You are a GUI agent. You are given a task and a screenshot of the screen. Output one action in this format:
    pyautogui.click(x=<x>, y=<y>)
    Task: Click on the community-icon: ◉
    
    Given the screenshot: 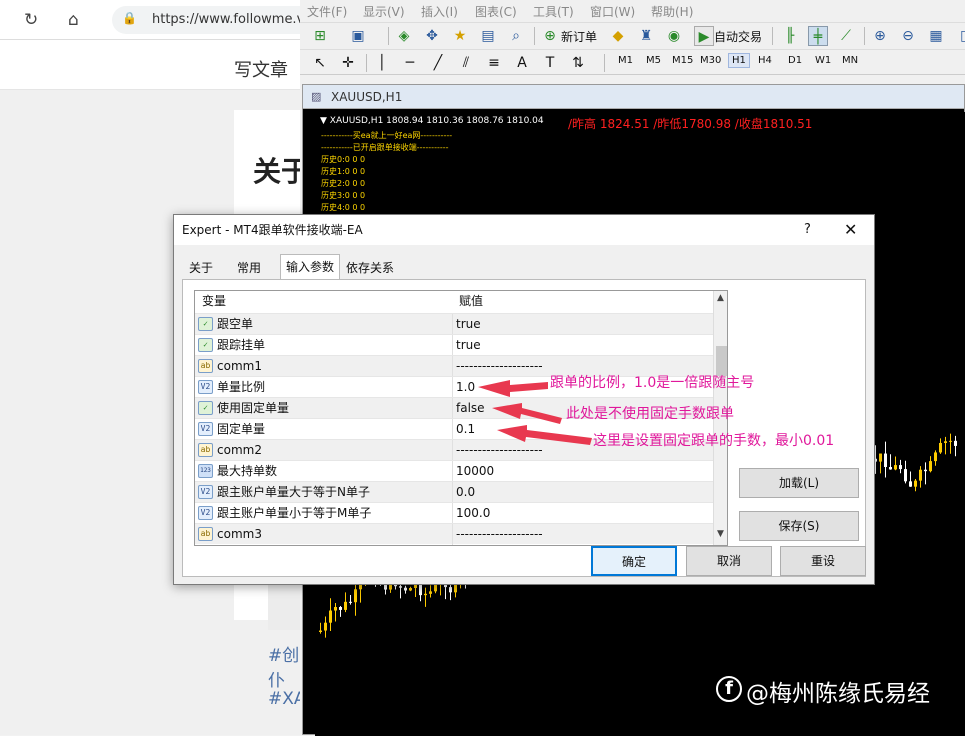 What is the action you would take?
    pyautogui.click(x=674, y=36)
    